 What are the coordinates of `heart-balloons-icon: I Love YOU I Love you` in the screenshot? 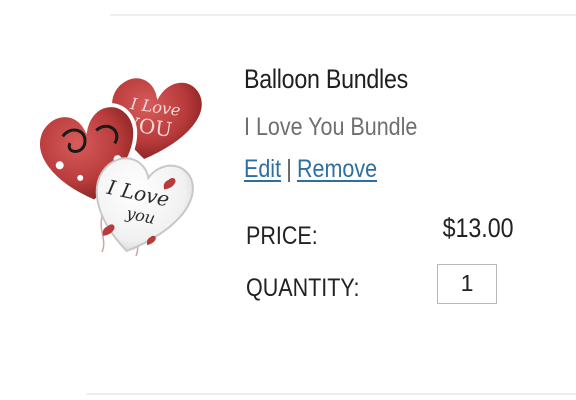 It's located at (121, 165).